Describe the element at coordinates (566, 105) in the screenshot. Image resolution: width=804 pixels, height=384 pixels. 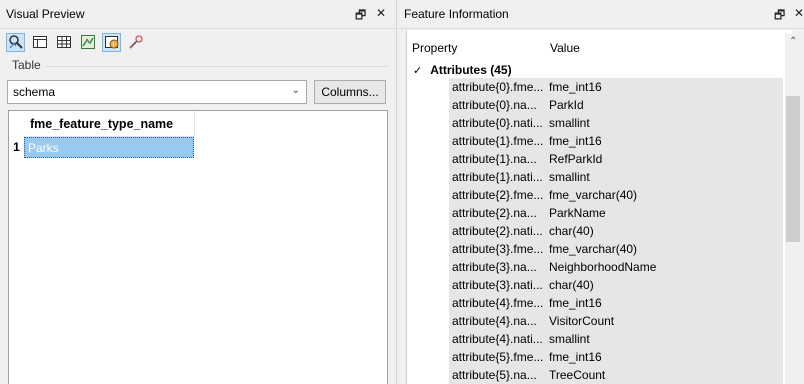
I see `attribute-value: ParkId` at that location.